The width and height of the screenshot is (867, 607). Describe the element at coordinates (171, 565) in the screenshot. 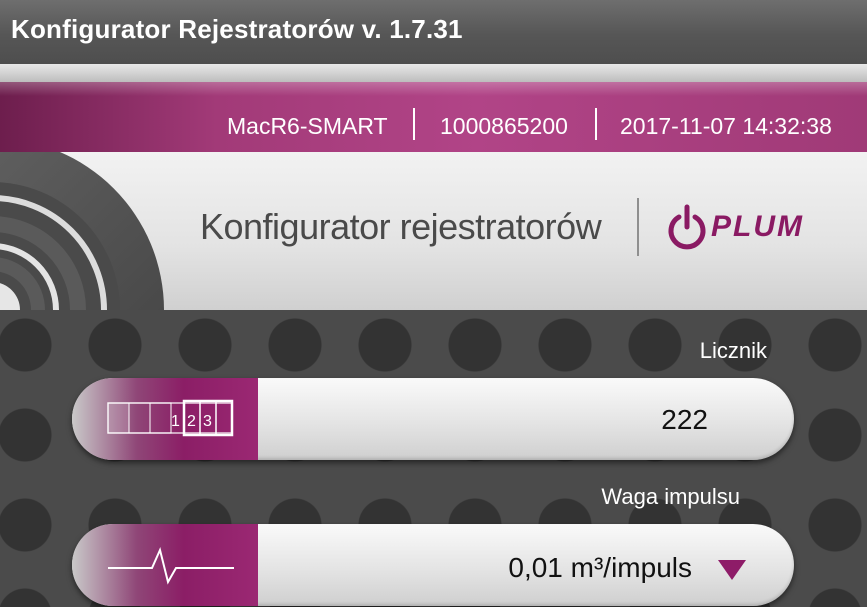

I see `pulse-wave-icon` at that location.